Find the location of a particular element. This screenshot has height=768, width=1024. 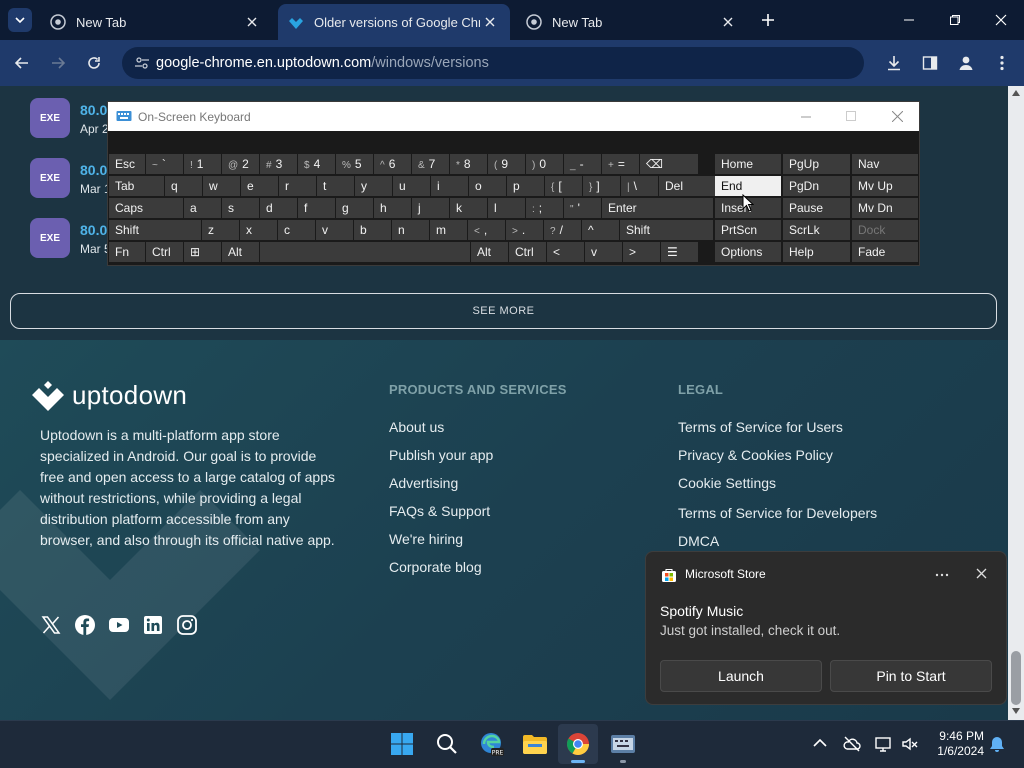

osk-key: Del is located at coordinates (688, 186).